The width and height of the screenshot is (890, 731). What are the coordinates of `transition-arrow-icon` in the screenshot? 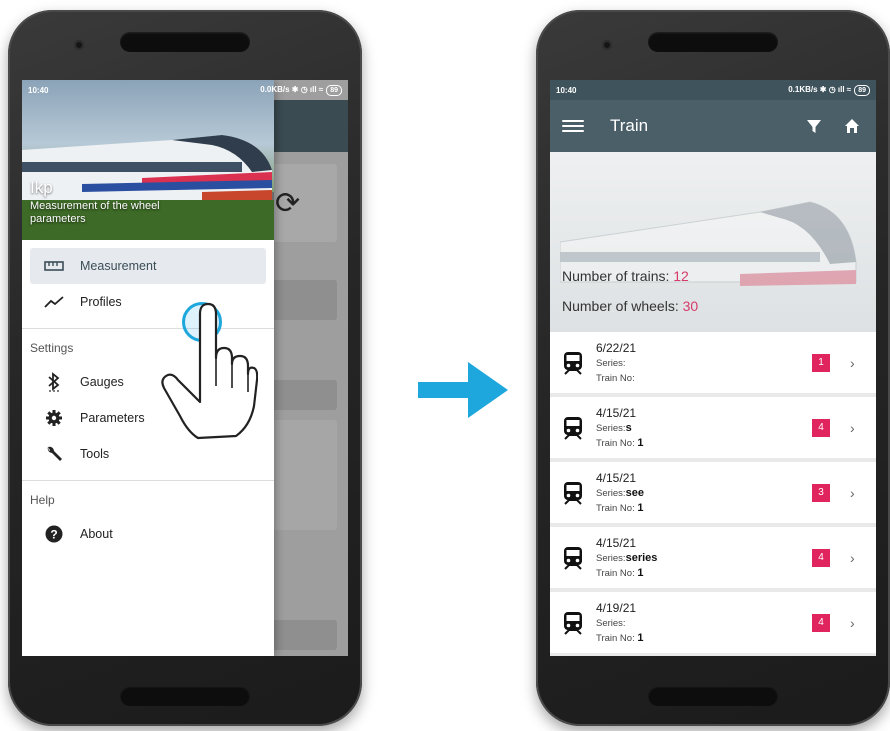 It's located at (463, 390).